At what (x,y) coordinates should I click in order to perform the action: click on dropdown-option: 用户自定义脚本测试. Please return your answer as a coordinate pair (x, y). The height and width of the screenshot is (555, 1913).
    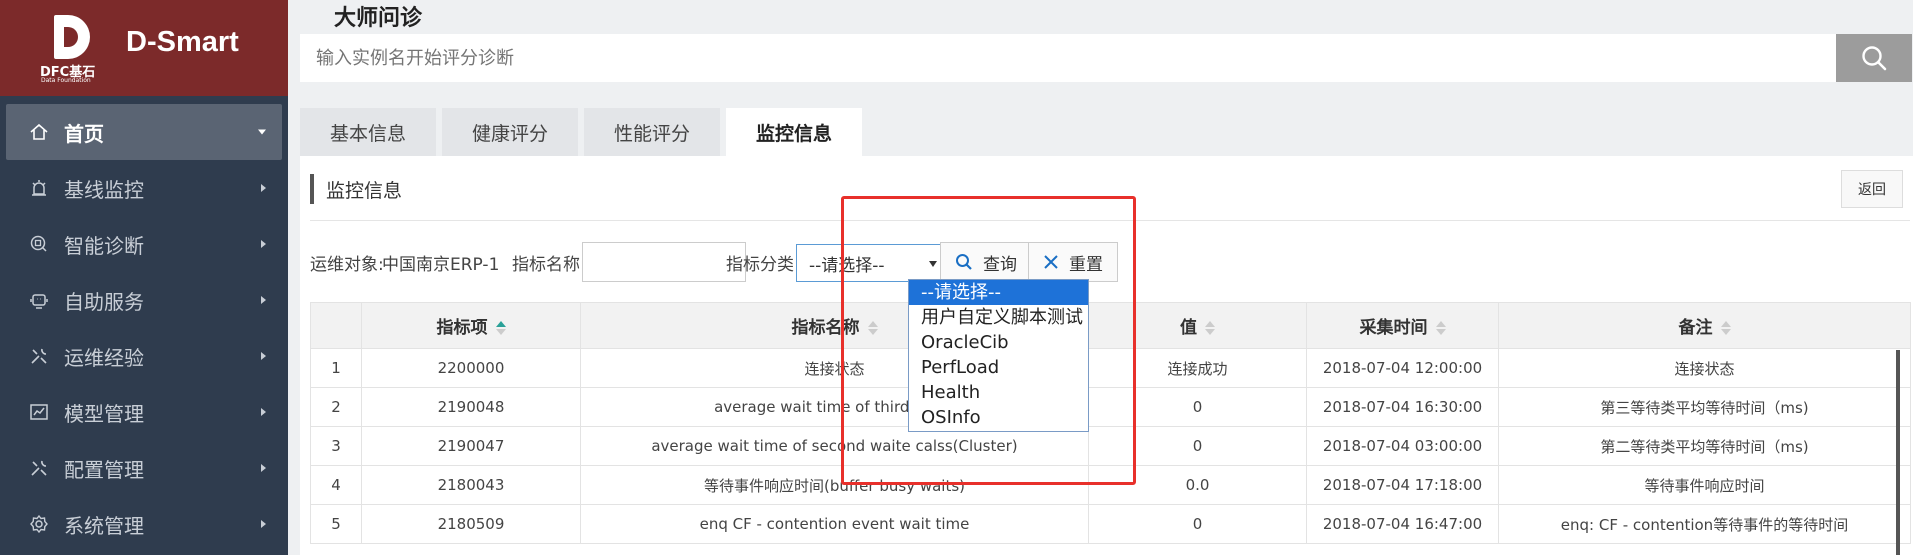
    Looking at the image, I should click on (998, 317).